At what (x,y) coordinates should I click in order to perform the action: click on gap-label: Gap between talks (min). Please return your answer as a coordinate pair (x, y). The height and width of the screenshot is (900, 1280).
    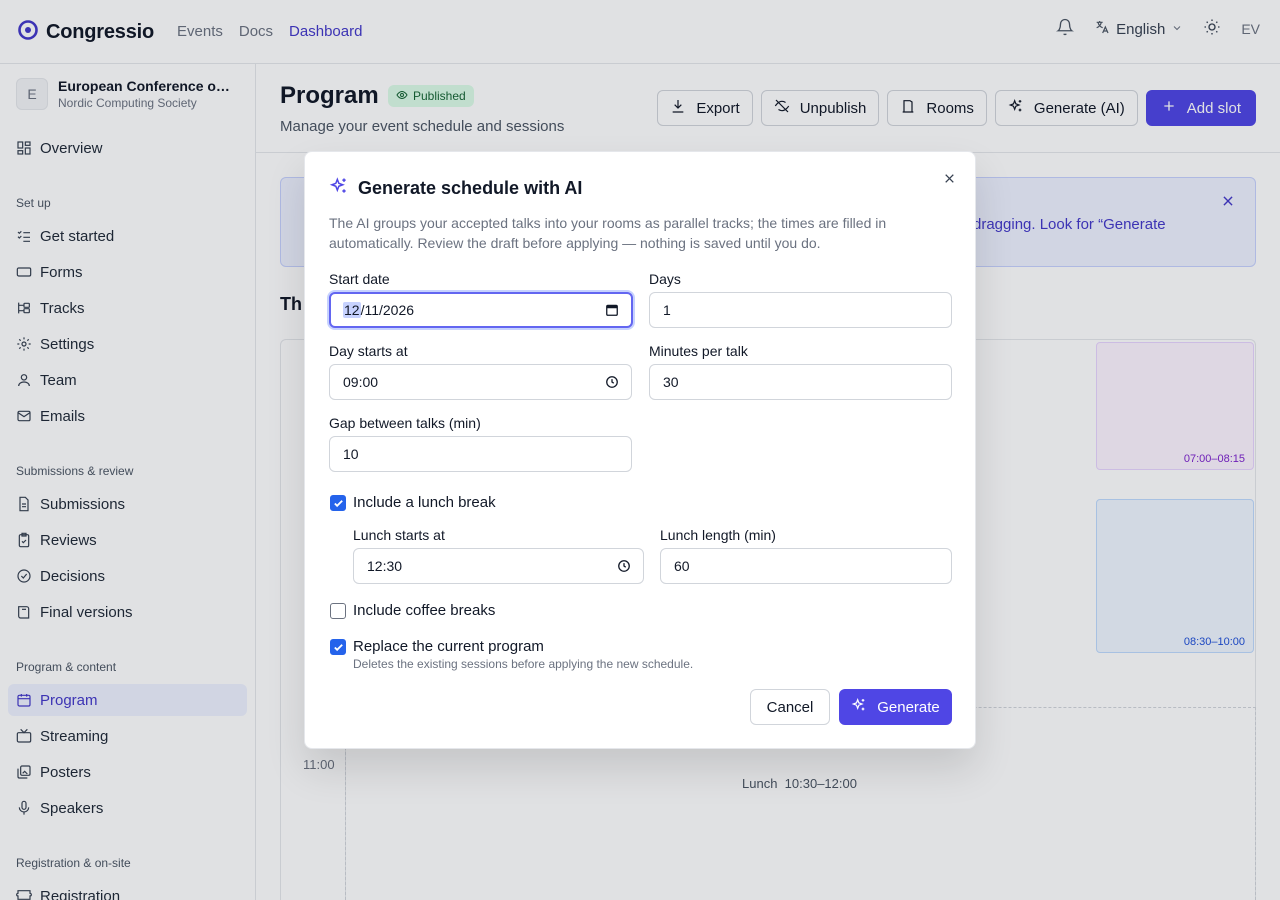
    Looking at the image, I should click on (405, 423).